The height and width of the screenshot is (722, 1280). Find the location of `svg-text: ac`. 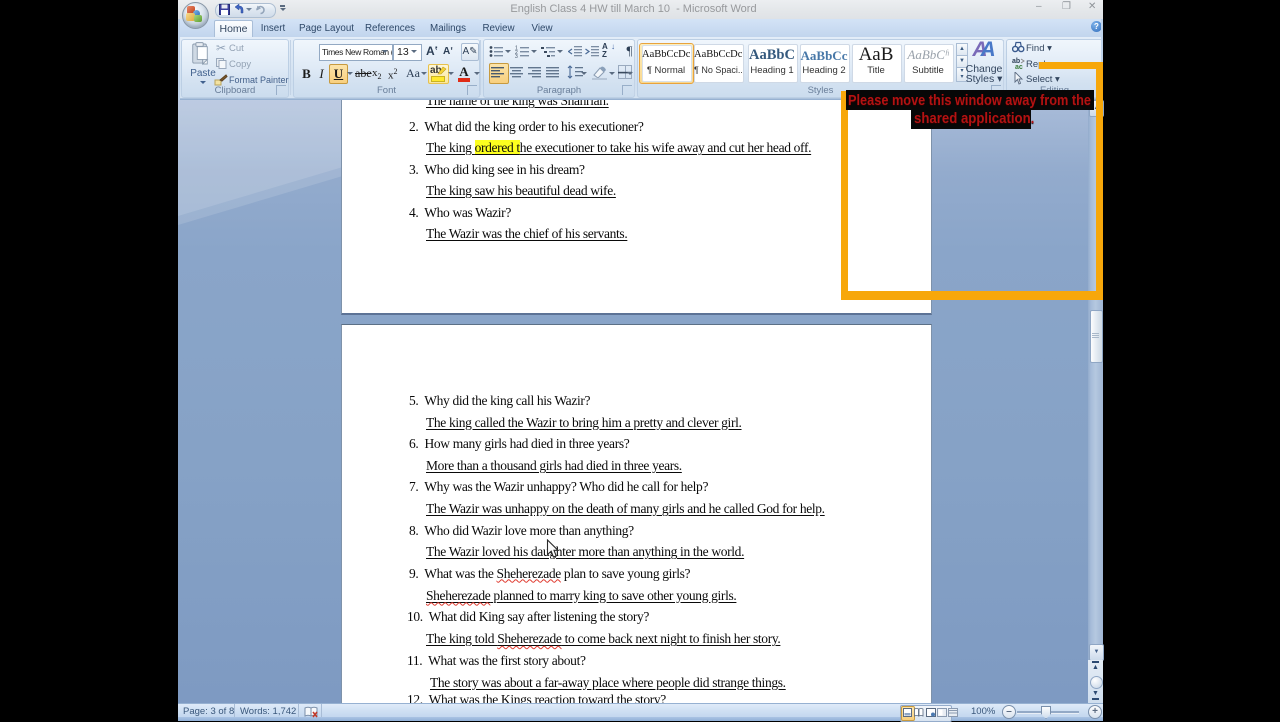

svg-text: ac is located at coordinates (1019, 66).